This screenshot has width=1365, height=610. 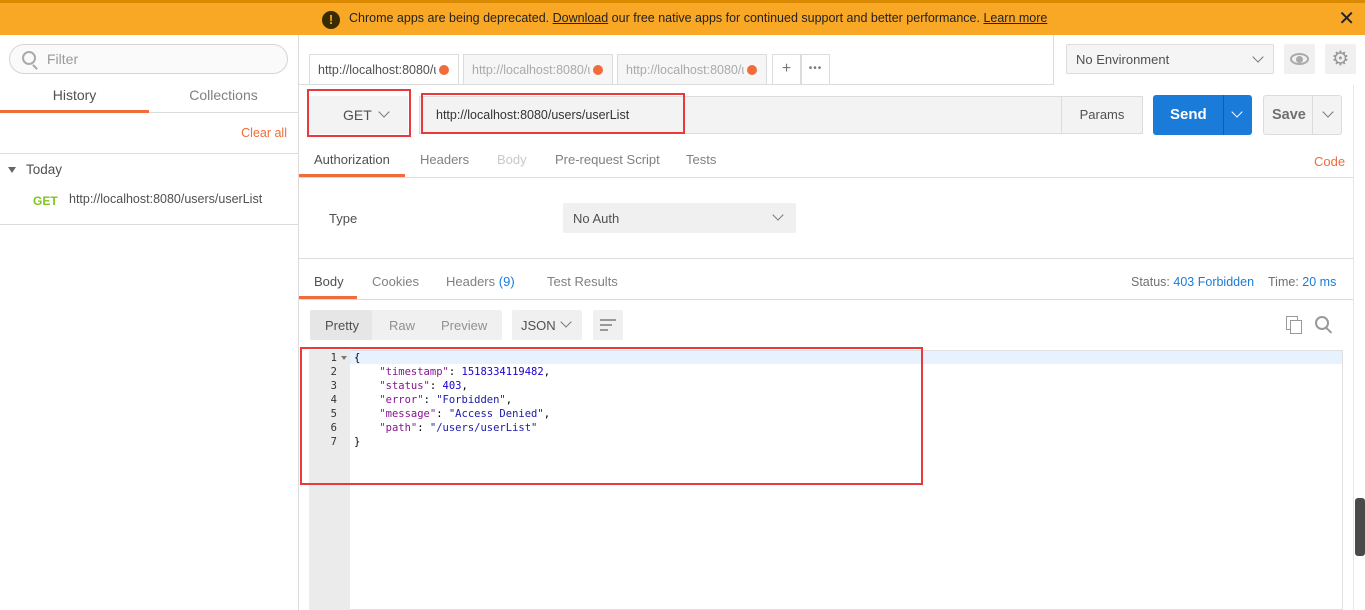 I want to click on params-button: Params, so click(x=1102, y=115).